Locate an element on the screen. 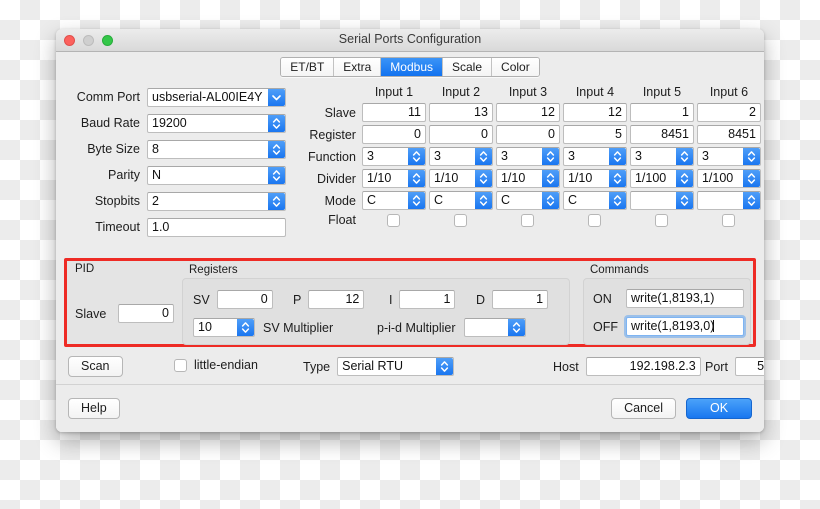 Image resolution: width=820 pixels, height=509 pixels. slave-input-3: 12 is located at coordinates (527, 112).